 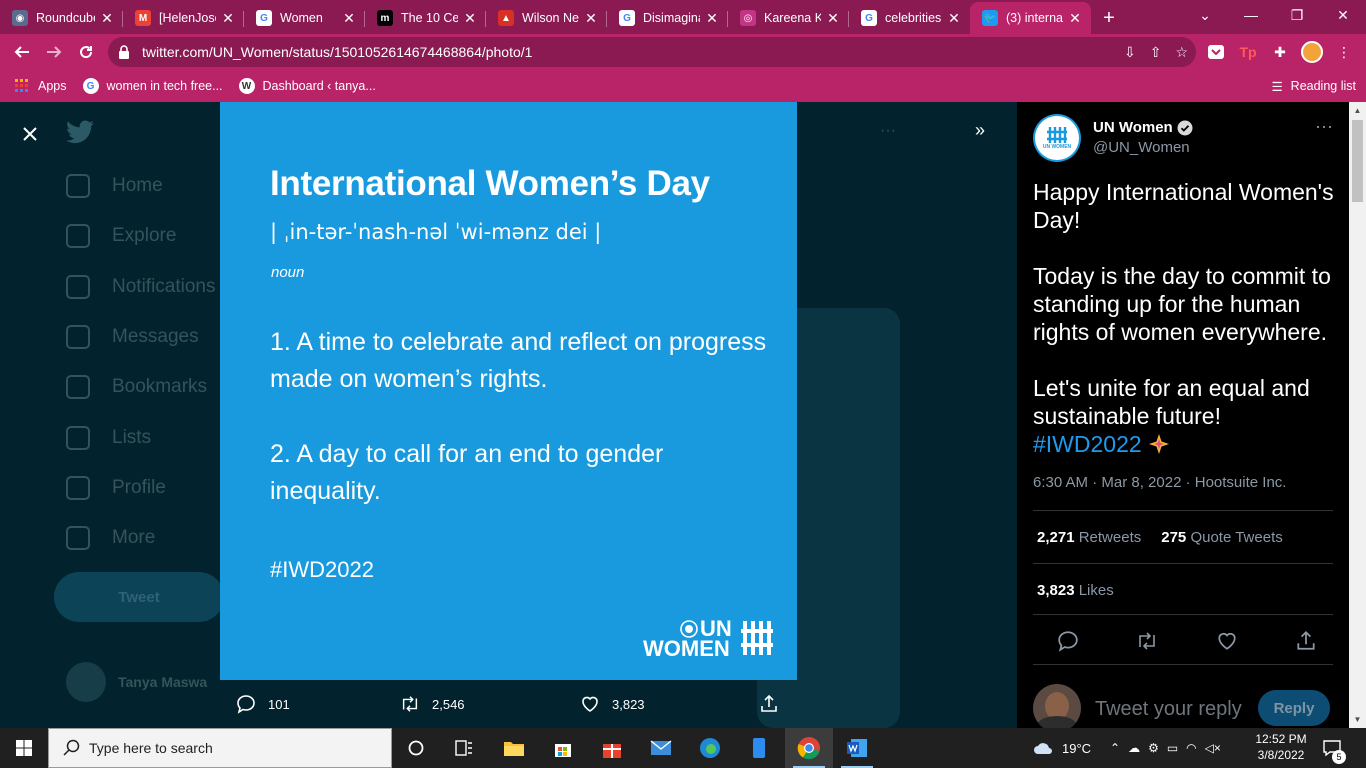 I want to click on maximize-button: ❐, so click(x=1297, y=15).